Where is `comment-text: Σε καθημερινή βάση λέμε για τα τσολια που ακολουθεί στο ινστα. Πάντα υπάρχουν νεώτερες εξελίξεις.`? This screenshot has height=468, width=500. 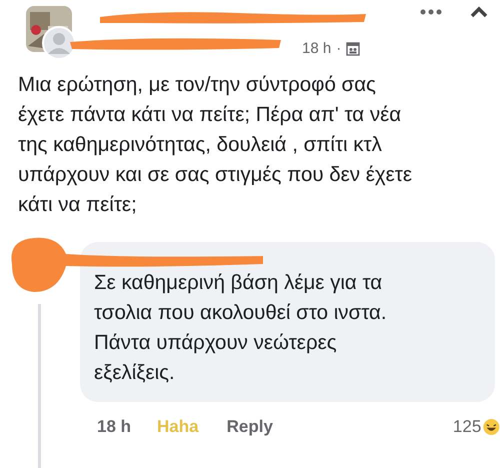
comment-text: Σε καθημερινή βάση λέμε για τα τσολια που ακολουθεί στο ινστα. Πάντα υπάρχουν νεώτερες εξελίξεις. is located at coordinates (241, 328).